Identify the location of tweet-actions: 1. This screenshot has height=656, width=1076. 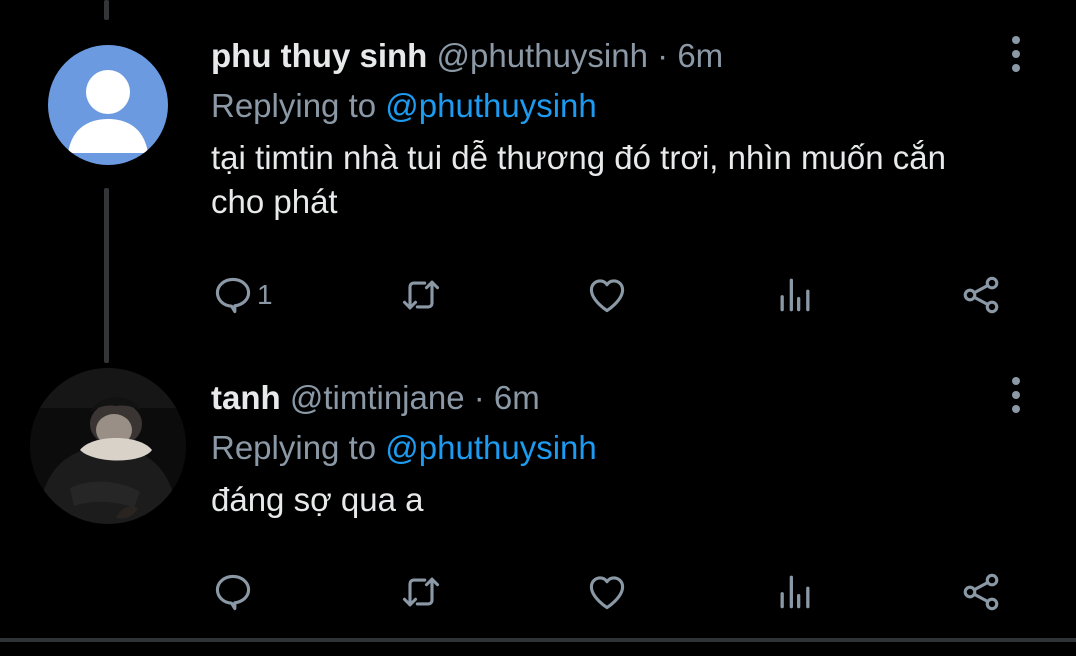
(616, 295).